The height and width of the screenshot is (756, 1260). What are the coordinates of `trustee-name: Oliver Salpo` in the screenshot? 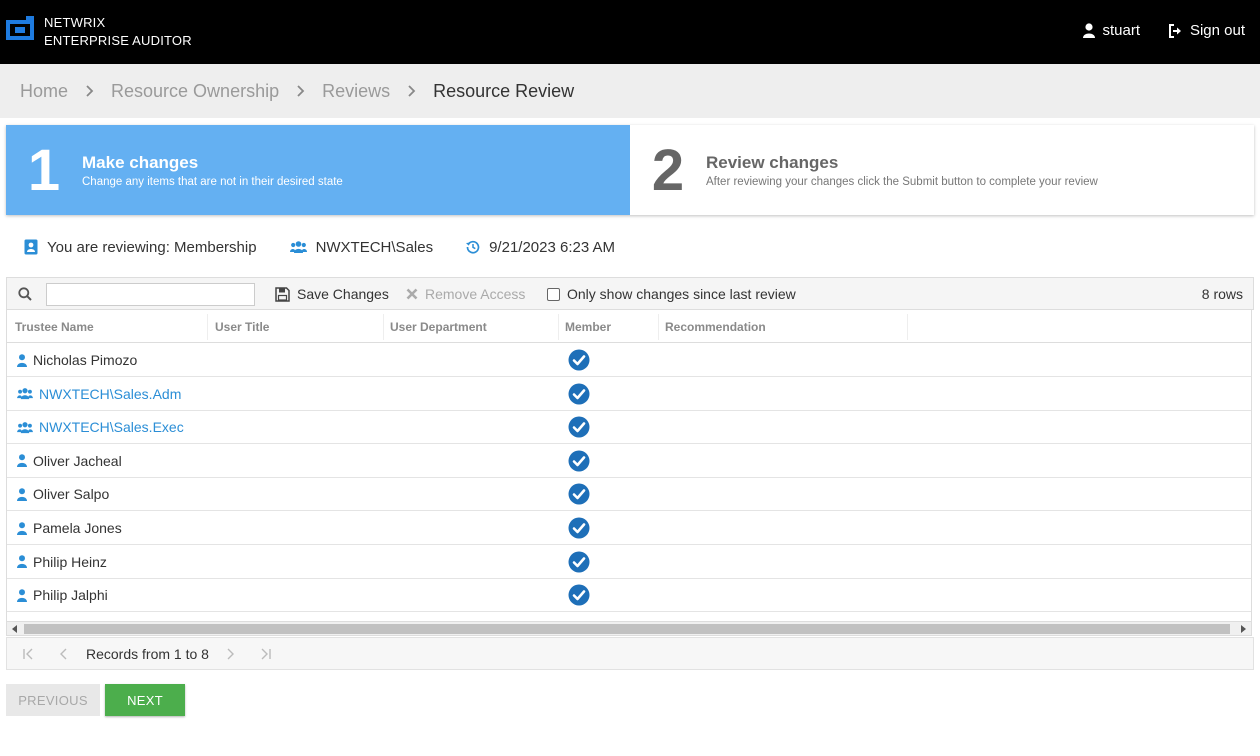 It's located at (71, 494).